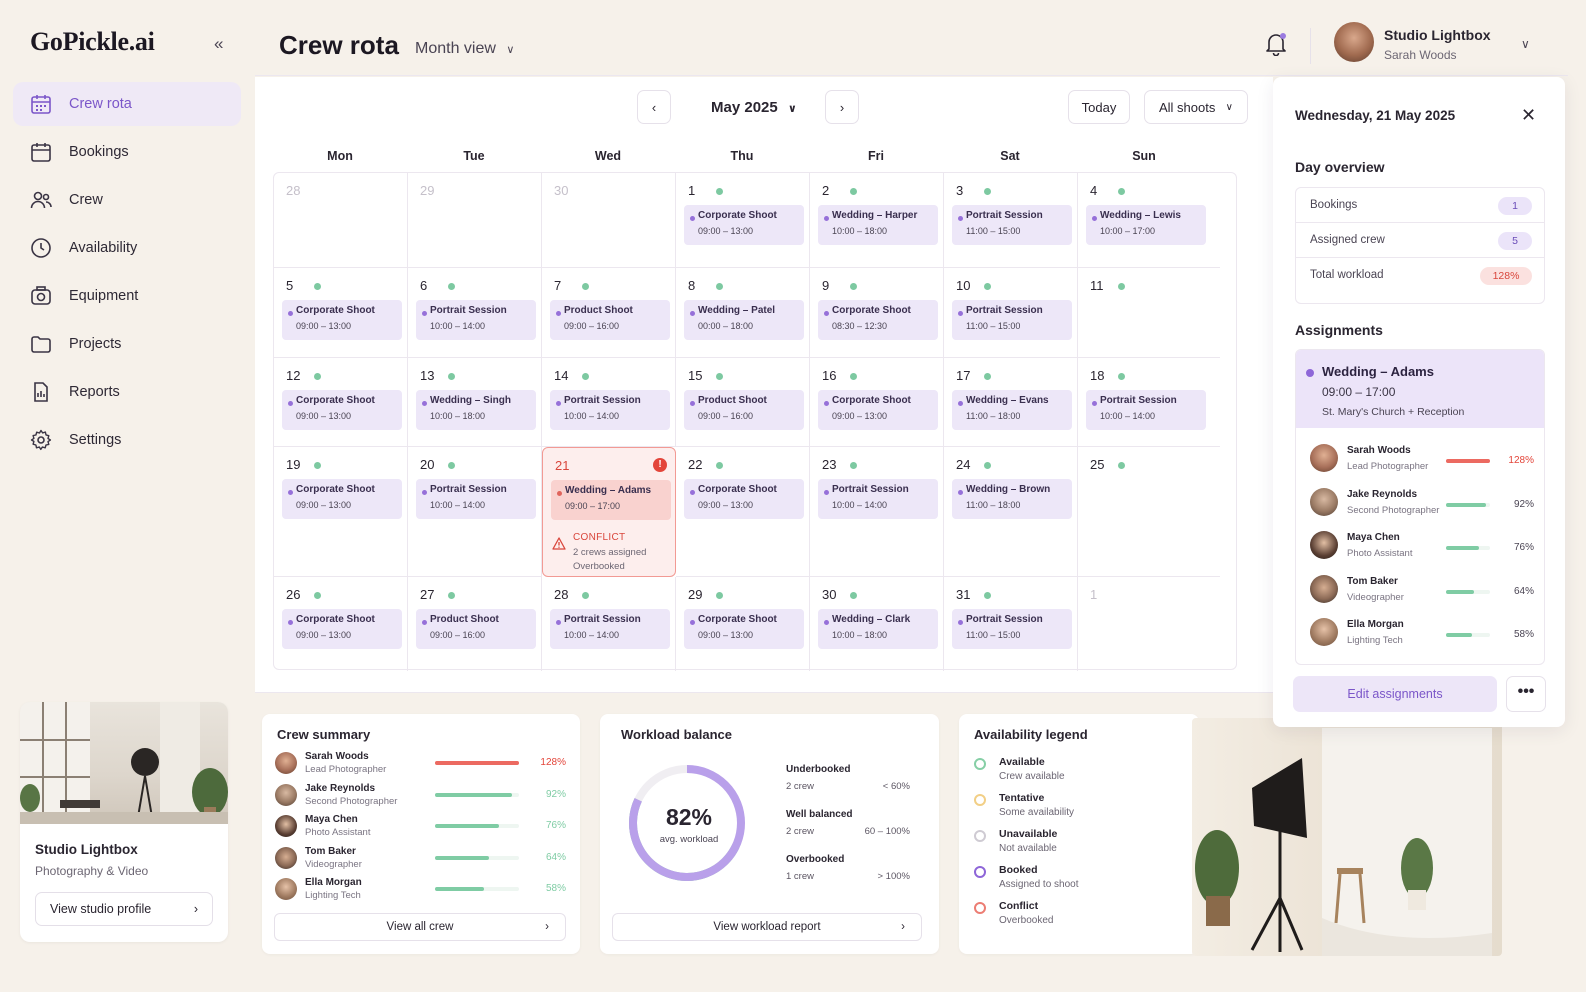 The width and height of the screenshot is (1586, 992). What do you see at coordinates (1146, 225) in the screenshot?
I see `shoot-event: Wedding – Lewis 10:00 – 17:00` at bounding box center [1146, 225].